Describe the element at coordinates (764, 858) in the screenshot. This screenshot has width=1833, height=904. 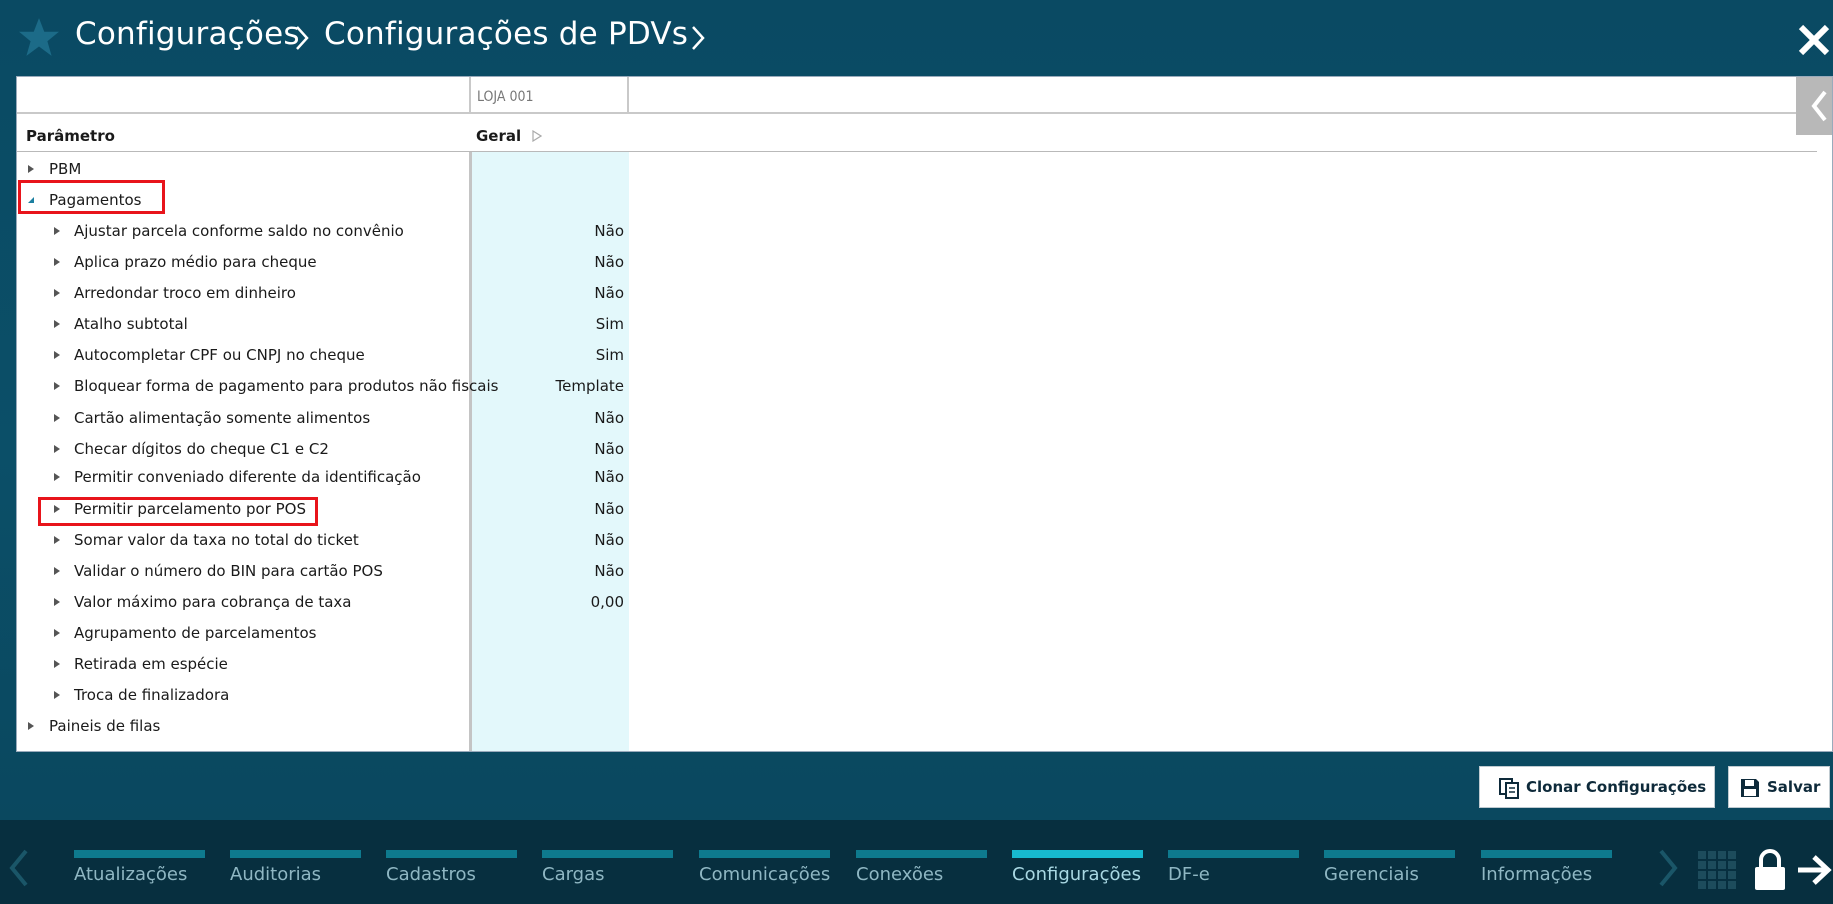
I see `nav-item-comunicacoes: Comunicações` at that location.